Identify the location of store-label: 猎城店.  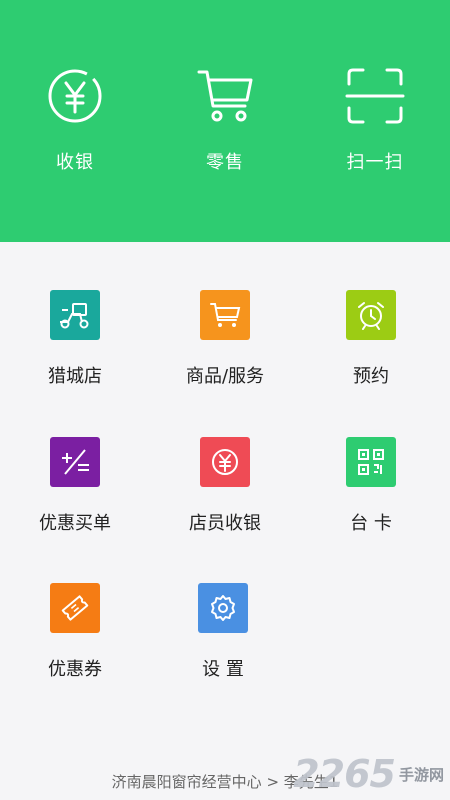
(75, 376).